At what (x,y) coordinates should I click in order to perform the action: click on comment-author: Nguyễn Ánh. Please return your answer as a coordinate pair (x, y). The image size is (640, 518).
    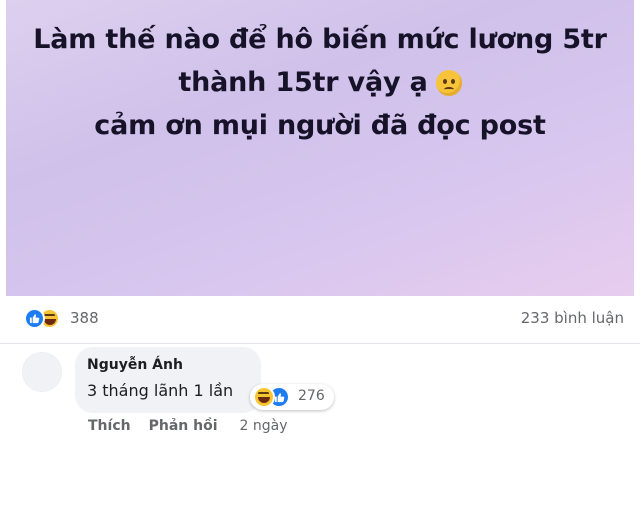
    Looking at the image, I should click on (168, 365).